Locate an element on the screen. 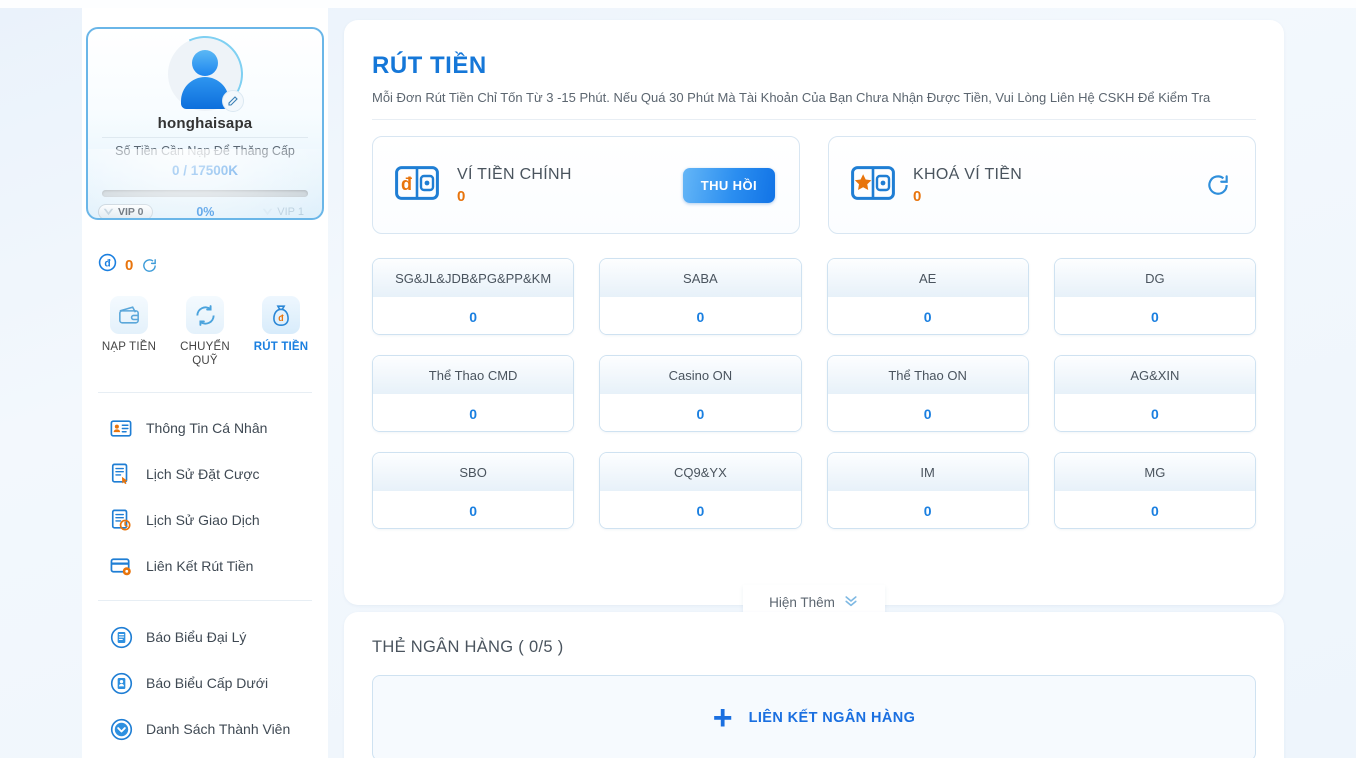 This screenshot has width=1356, height=758. provider-card: AG&XIN 0 is located at coordinates (1154, 393).